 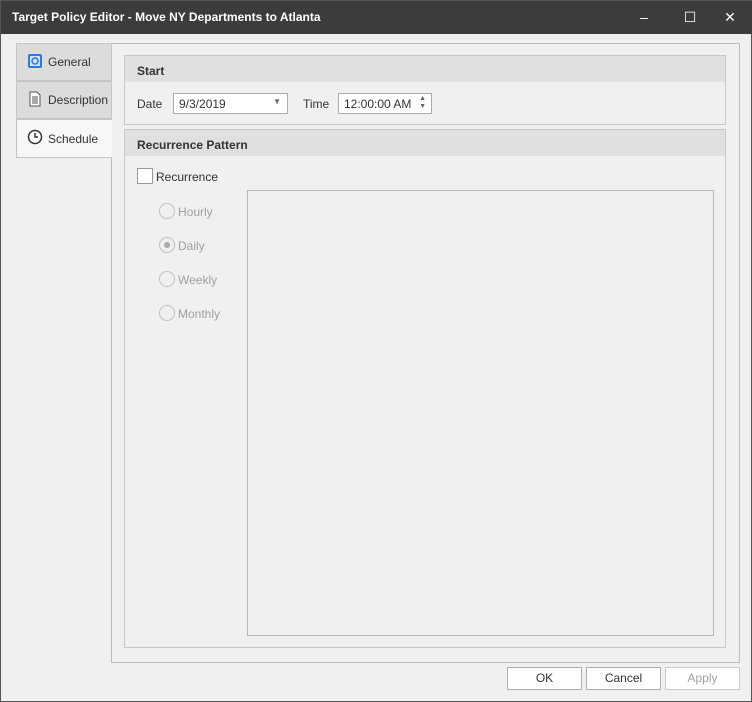 What do you see at coordinates (316, 104) in the screenshot?
I see `time-label: Time` at bounding box center [316, 104].